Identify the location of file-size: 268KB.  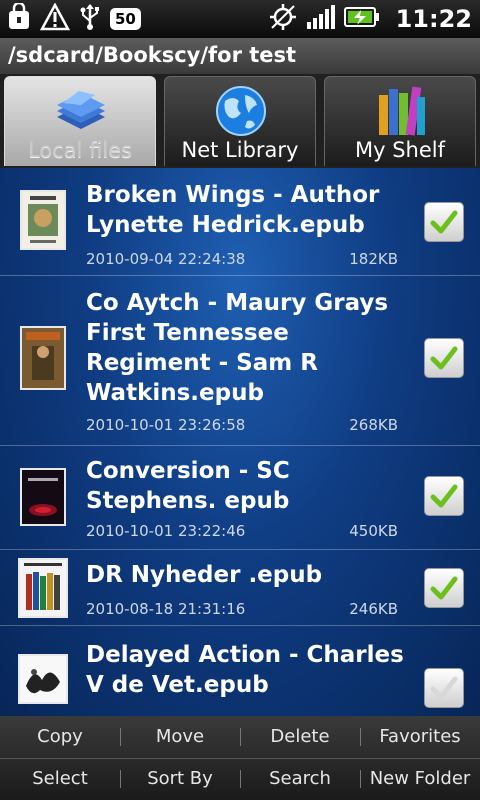
(373, 425).